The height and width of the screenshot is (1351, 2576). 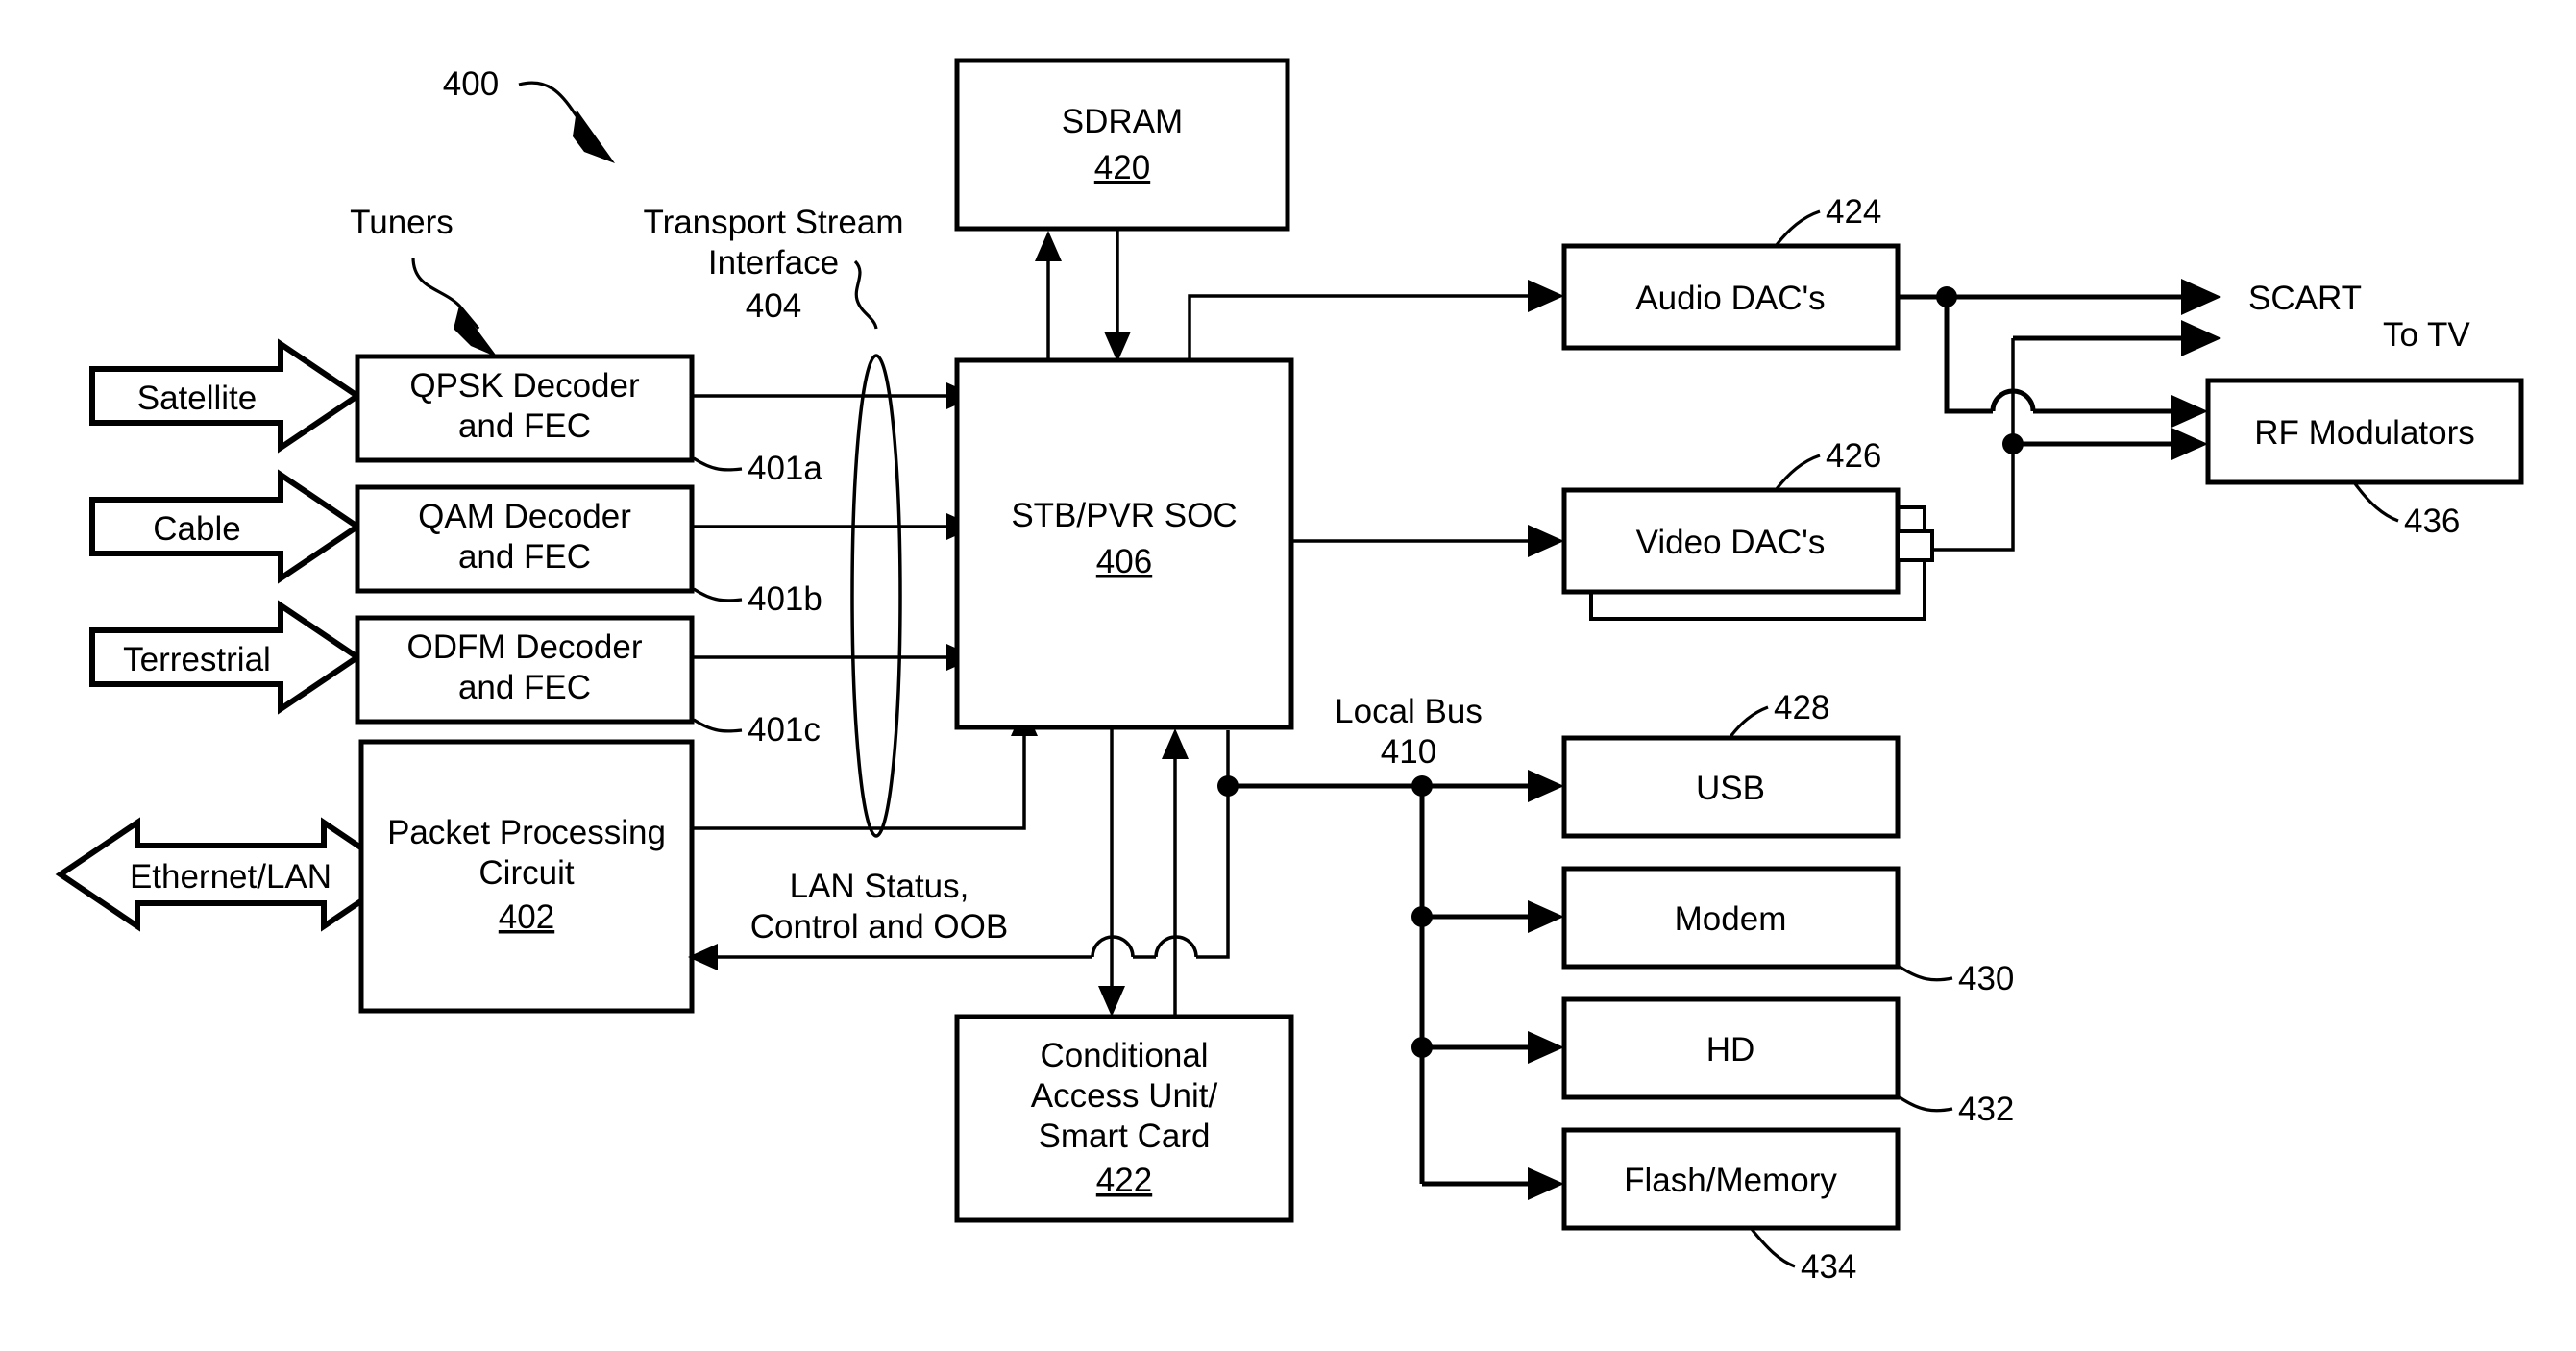 I want to click on block-video-dacs: Video DAC's 426, so click(x=1743, y=529).